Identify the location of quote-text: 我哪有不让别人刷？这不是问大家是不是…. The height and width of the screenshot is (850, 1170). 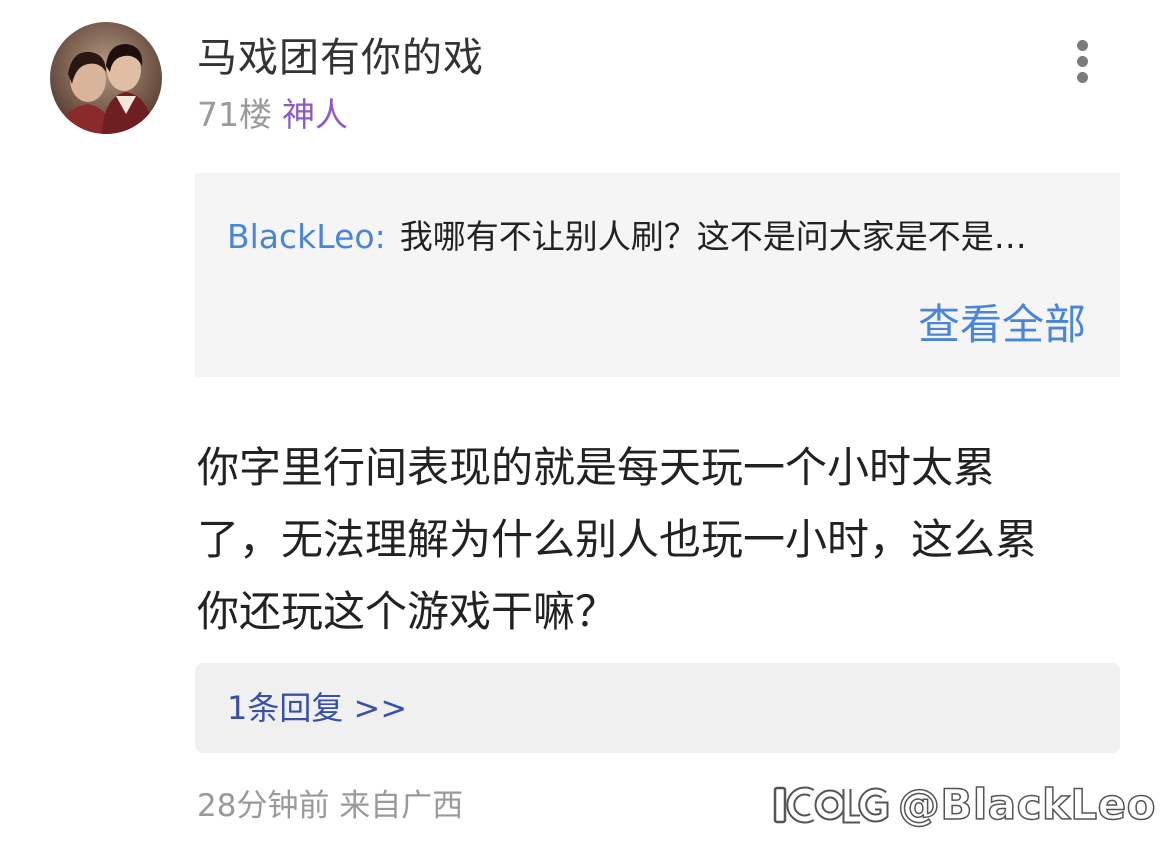
(713, 236).